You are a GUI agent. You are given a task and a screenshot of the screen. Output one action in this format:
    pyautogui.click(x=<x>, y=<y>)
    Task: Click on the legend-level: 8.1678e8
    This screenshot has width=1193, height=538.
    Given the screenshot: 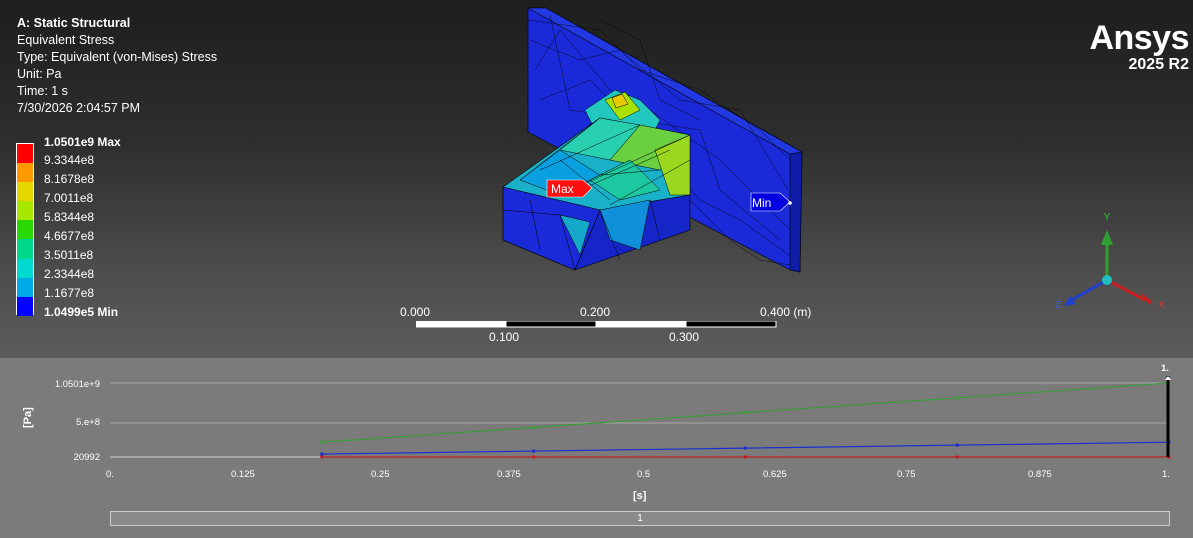 What is the action you would take?
    pyautogui.click(x=69, y=179)
    